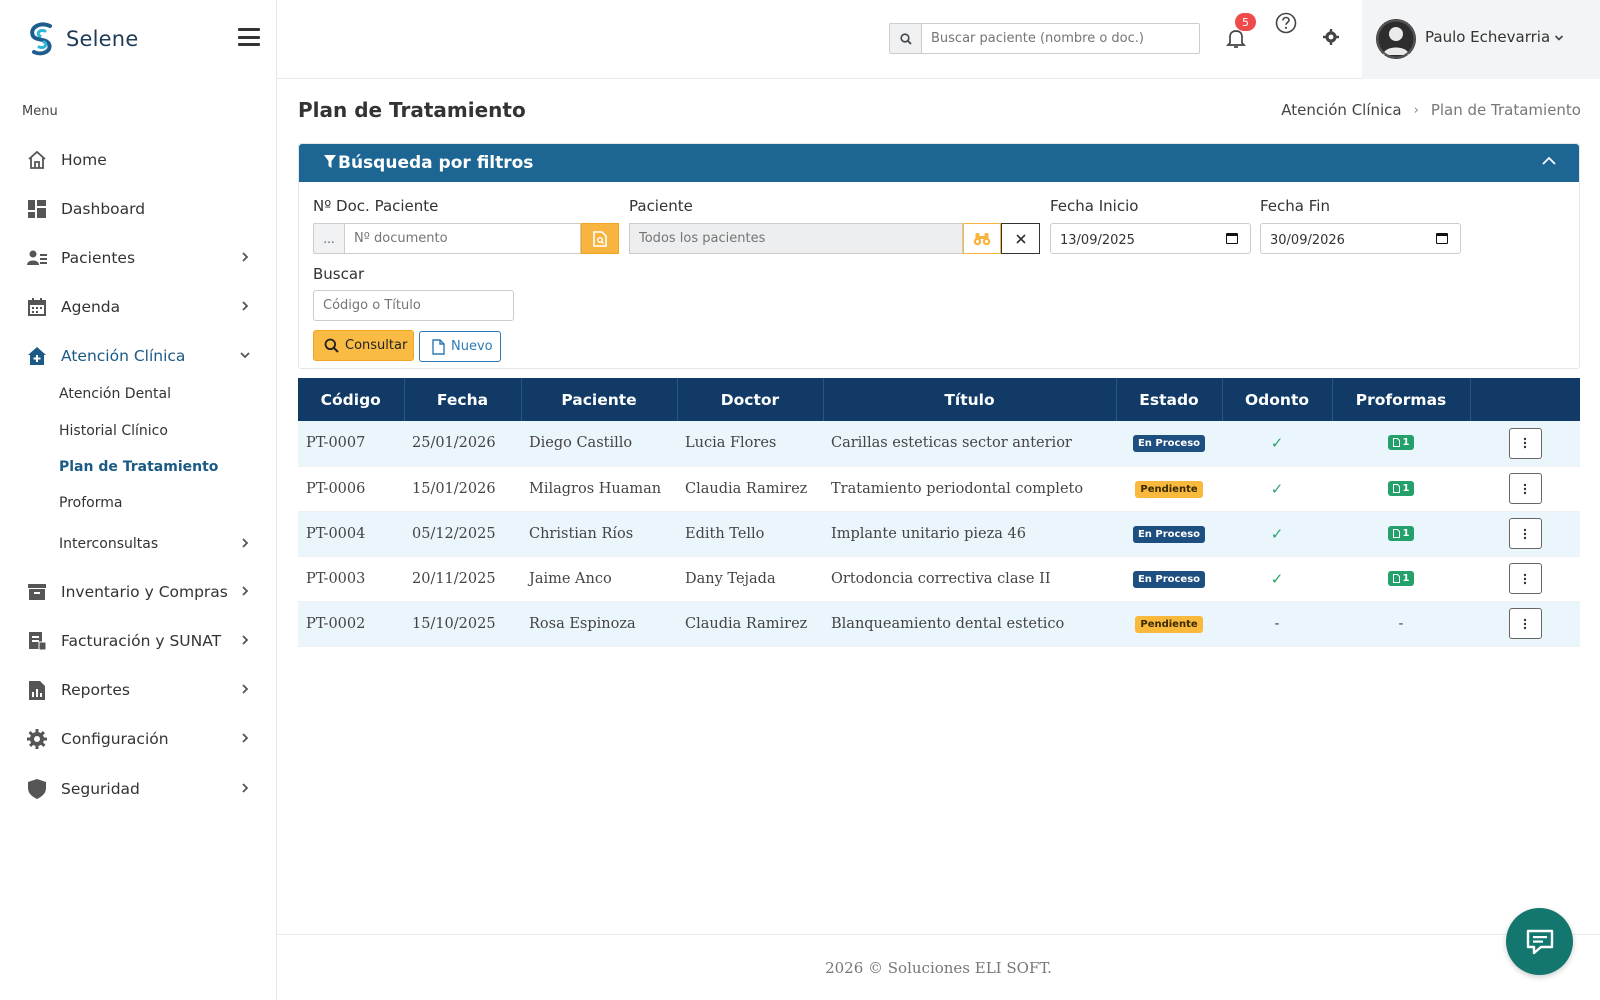 Image resolution: width=1600 pixels, height=1000 pixels. Describe the element at coordinates (1401, 399) in the screenshot. I see `column-header: Proformas` at that location.